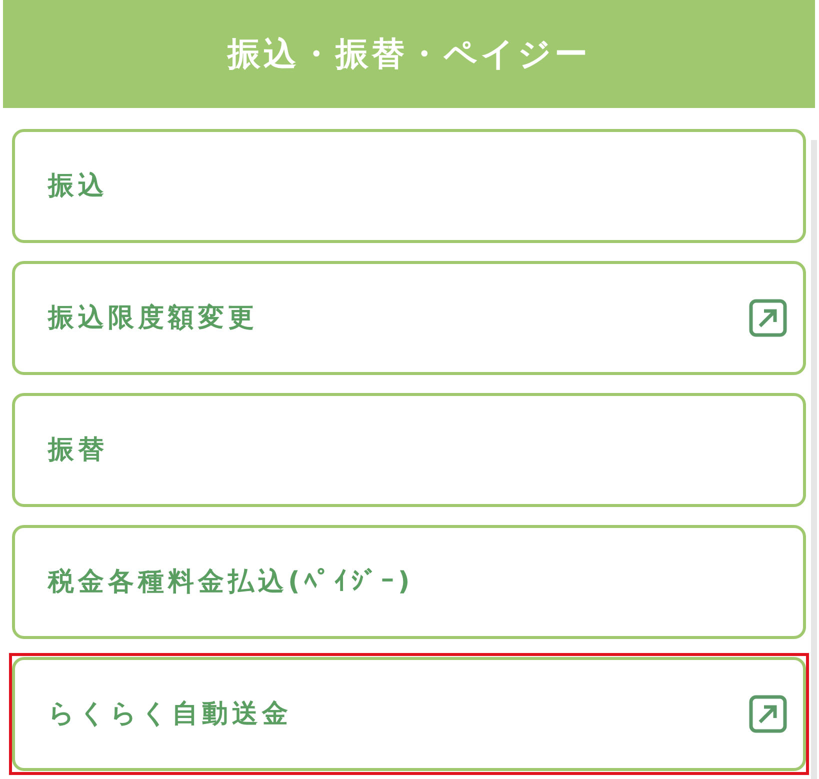  What do you see at coordinates (409, 450) in the screenshot?
I see `menu-item: 振替` at bounding box center [409, 450].